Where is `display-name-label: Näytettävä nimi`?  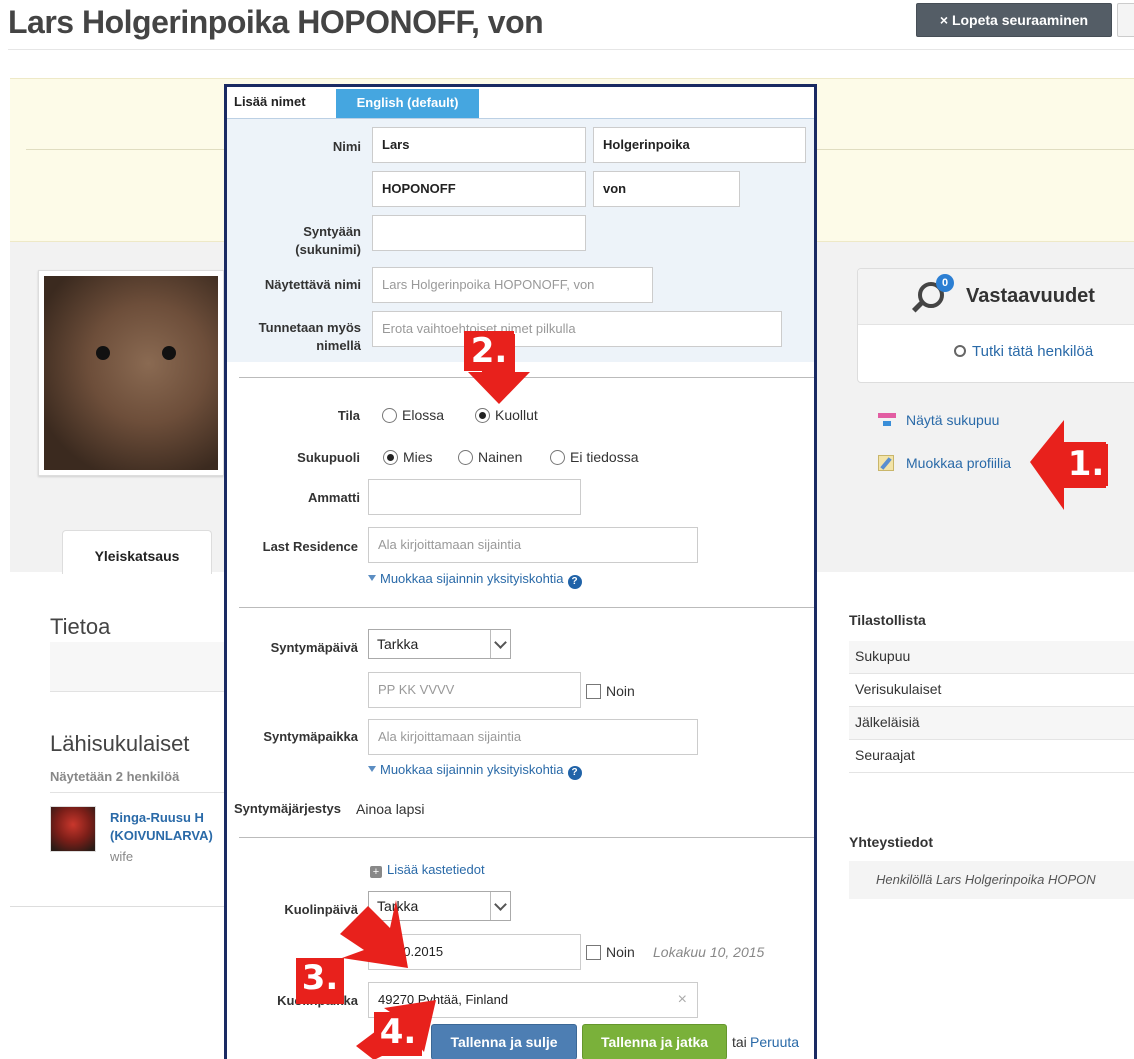
display-name-label: Näytettävä nimi is located at coordinates (312, 284).